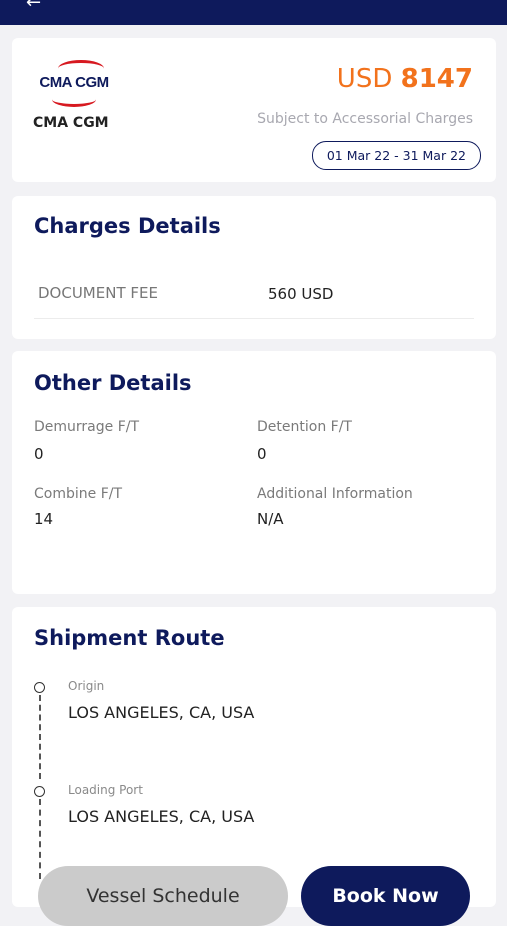 This screenshot has width=507, height=926. Describe the element at coordinates (78, 494) in the screenshot. I see `combine-label: Combine F/T` at that location.